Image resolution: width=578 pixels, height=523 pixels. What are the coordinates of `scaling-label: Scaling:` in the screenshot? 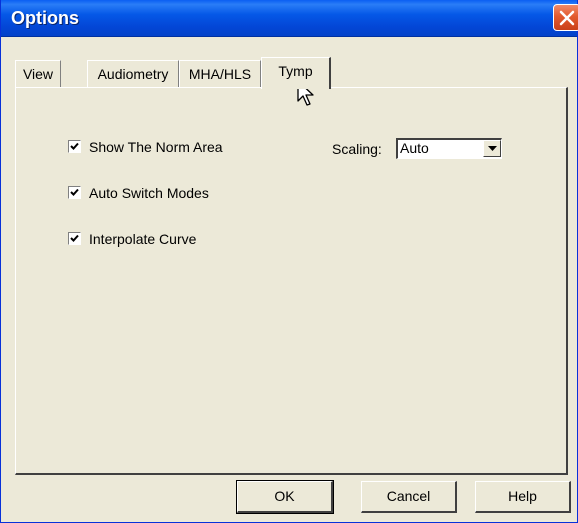 It's located at (357, 149).